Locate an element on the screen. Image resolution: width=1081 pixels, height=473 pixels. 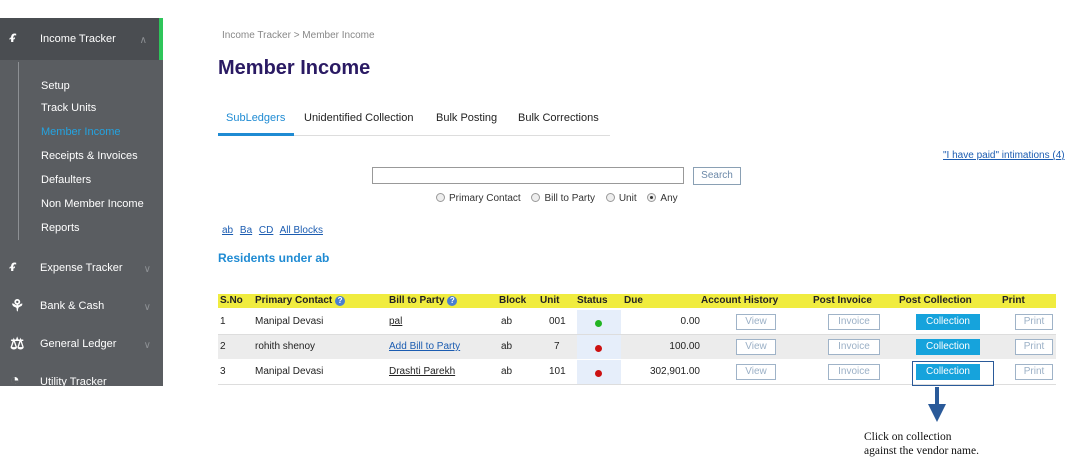
tab-bulk-corrections: Bulk Corrections is located at coordinates (558, 118).